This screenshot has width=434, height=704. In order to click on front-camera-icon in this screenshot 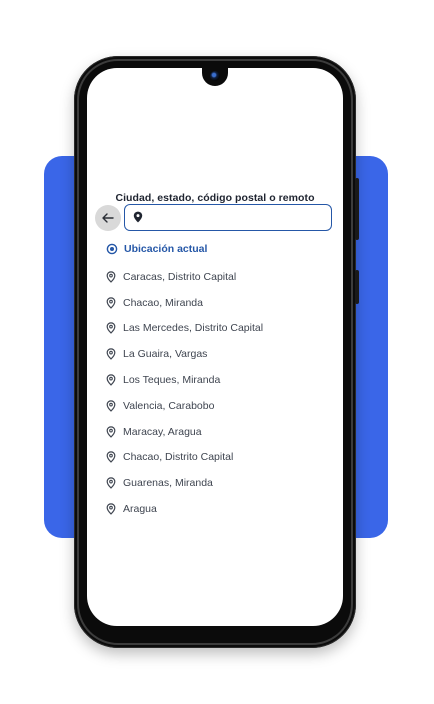, I will do `click(215, 76)`.